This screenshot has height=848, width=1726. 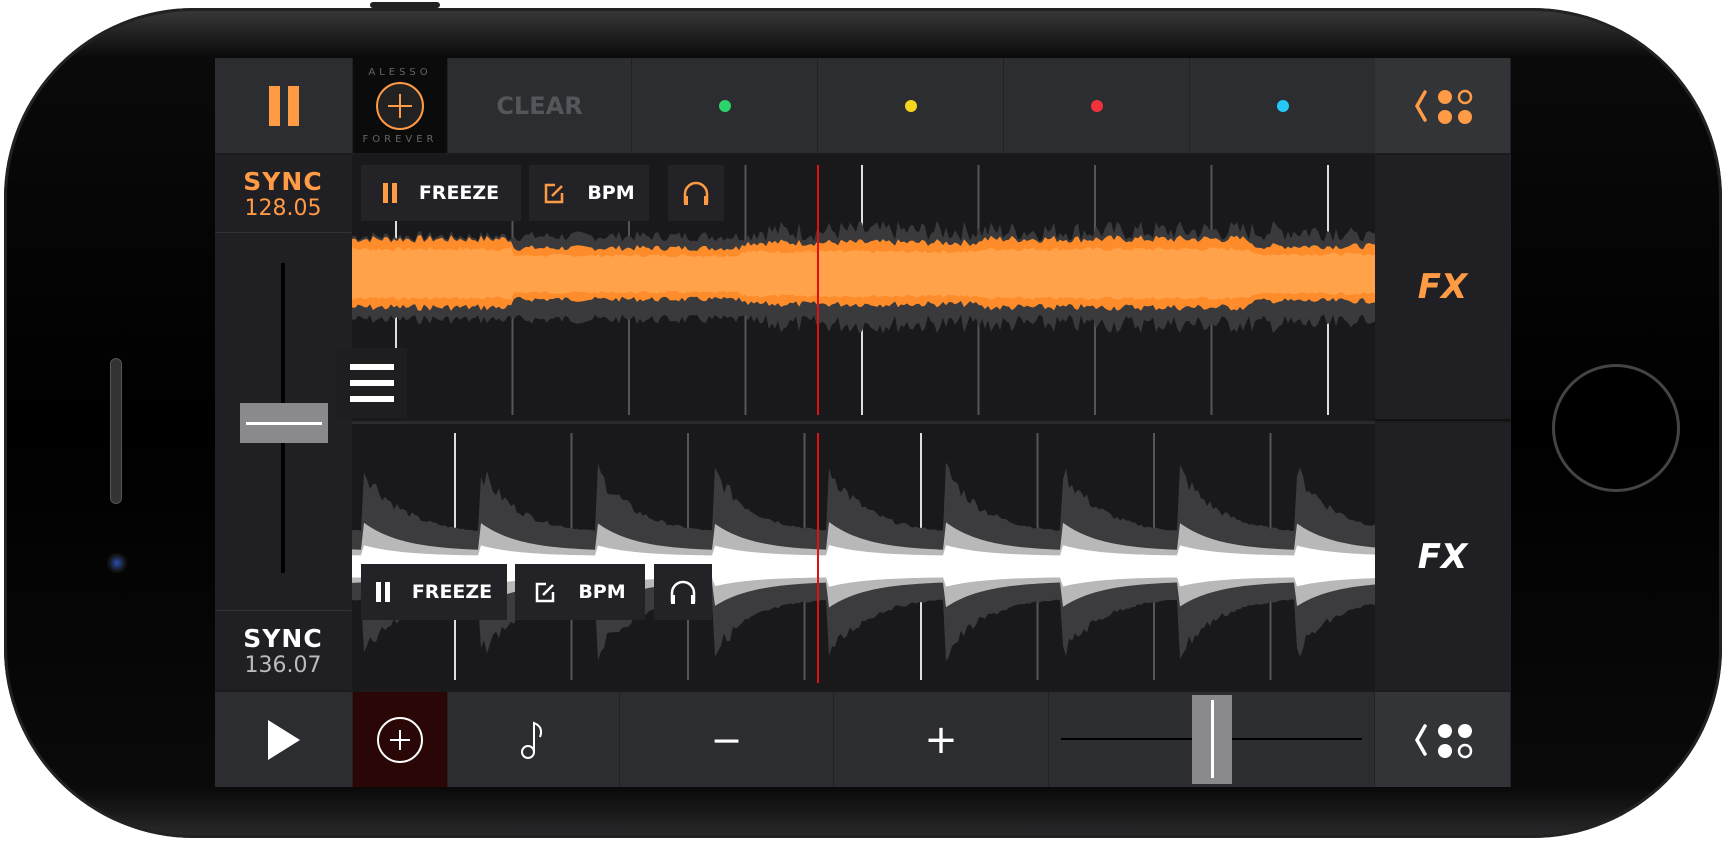 I want to click on deck1-panel-toggle, so click(x=1443, y=105).